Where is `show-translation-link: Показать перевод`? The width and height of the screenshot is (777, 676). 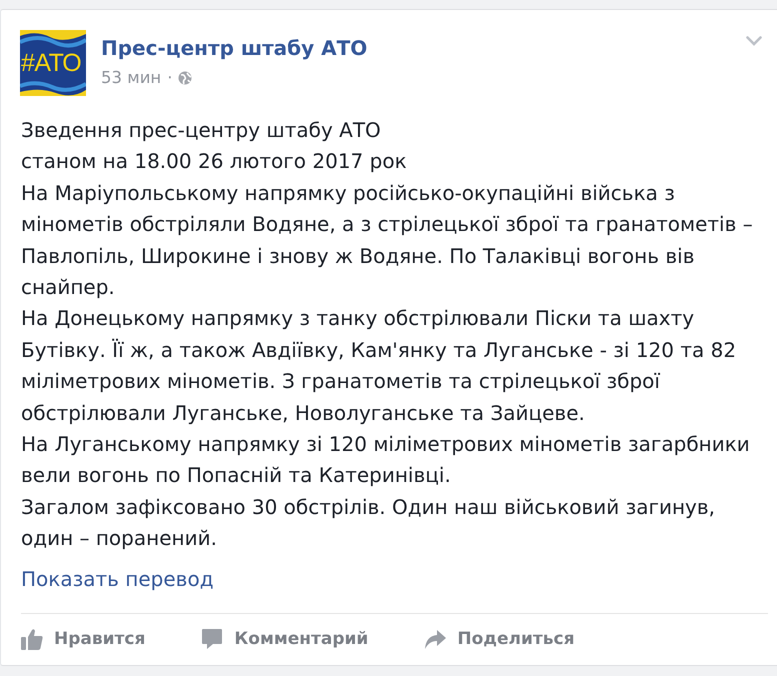 show-translation-link: Показать перевод is located at coordinates (117, 579).